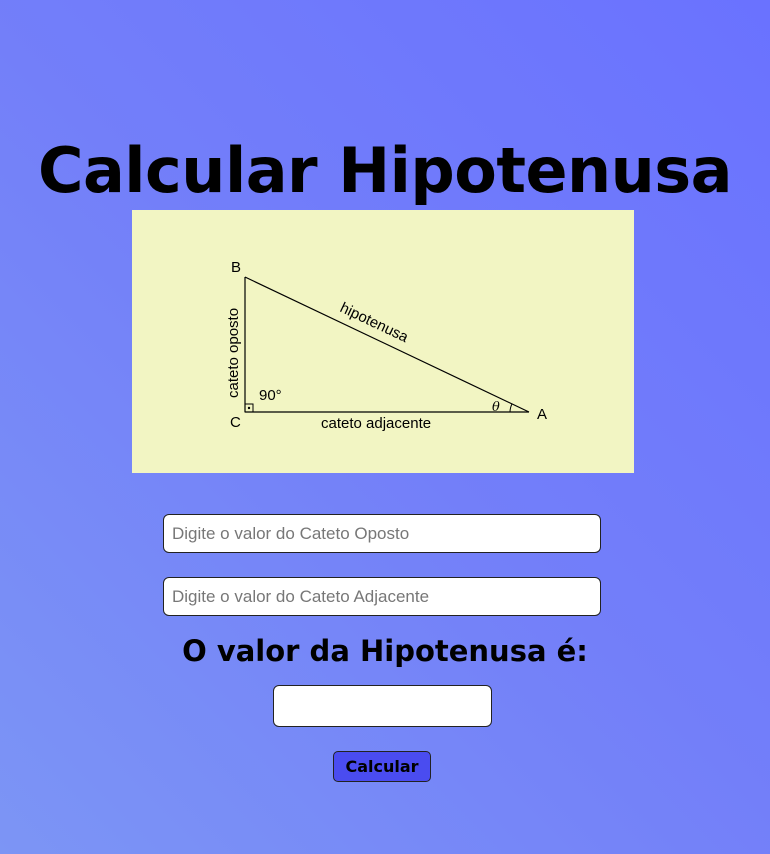  Describe the element at coordinates (542, 414) in the screenshot. I see `vertex-a-label: A` at that location.